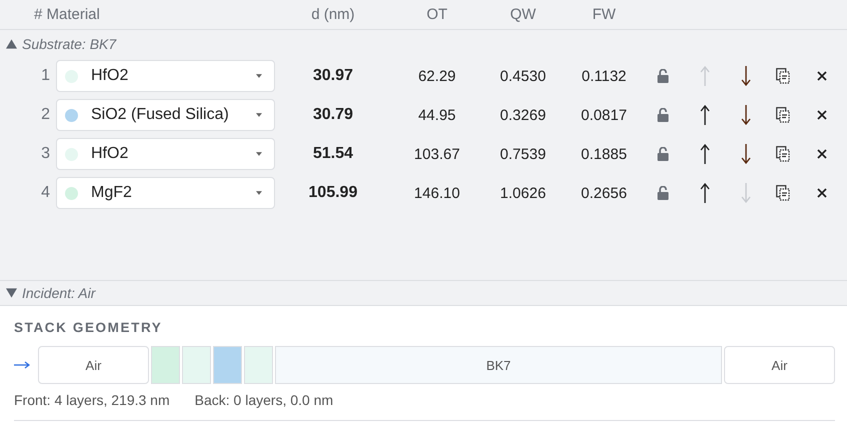 This screenshot has height=426, width=847. Describe the element at coordinates (604, 76) in the screenshot. I see `table-cell: 0.1132` at that location.